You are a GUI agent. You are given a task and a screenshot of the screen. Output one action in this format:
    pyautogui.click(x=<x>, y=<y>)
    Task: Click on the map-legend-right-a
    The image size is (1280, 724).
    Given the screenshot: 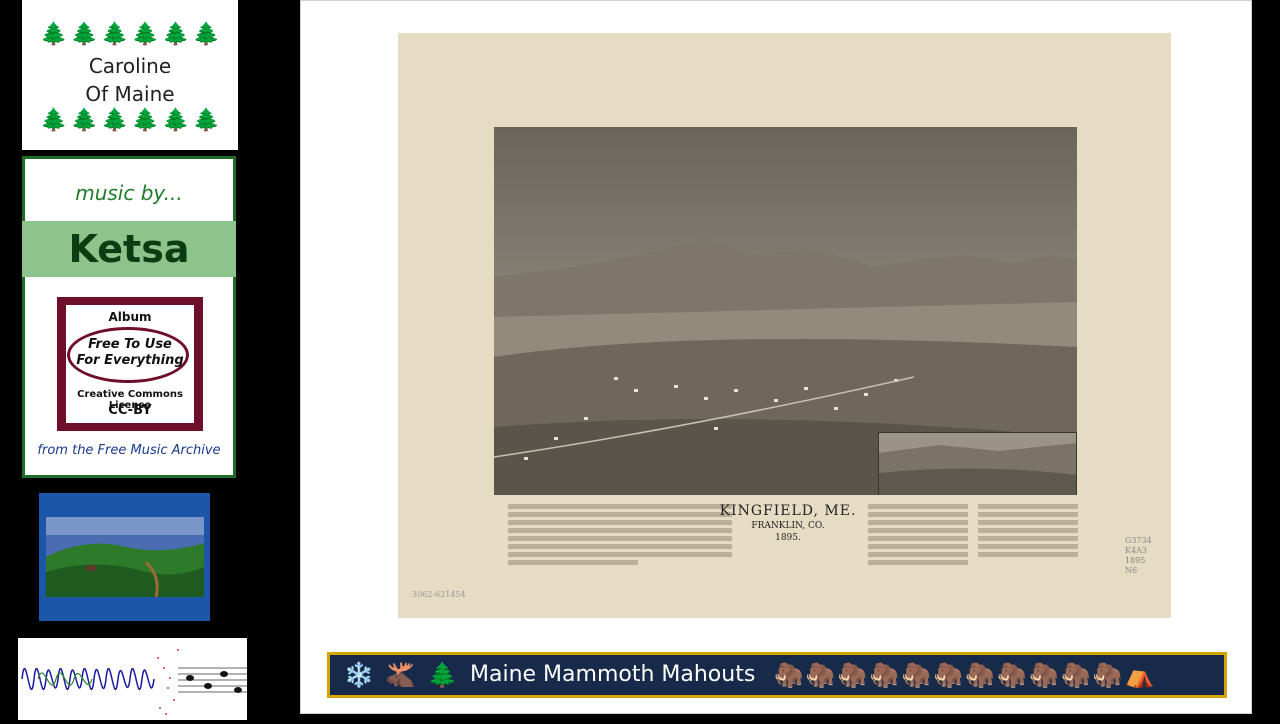 What is the action you would take?
    pyautogui.click(x=918, y=541)
    